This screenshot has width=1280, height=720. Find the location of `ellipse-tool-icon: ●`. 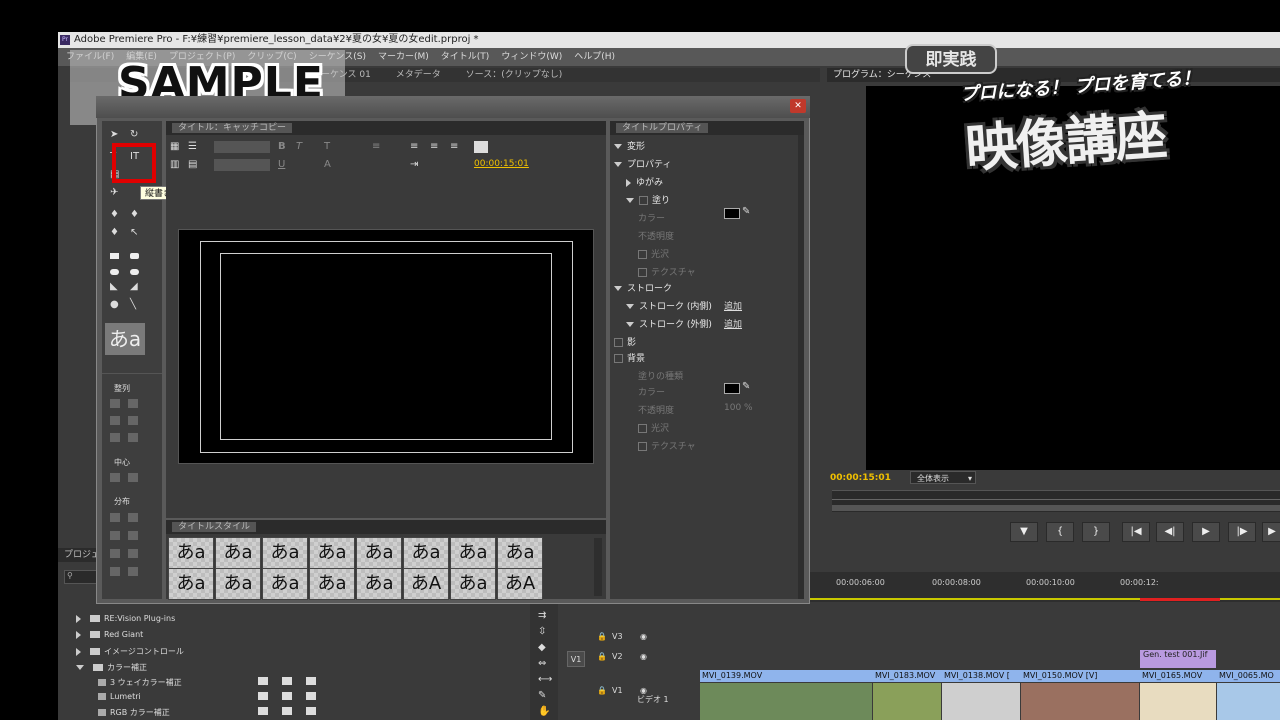

ellipse-tool-icon: ● is located at coordinates (114, 304).